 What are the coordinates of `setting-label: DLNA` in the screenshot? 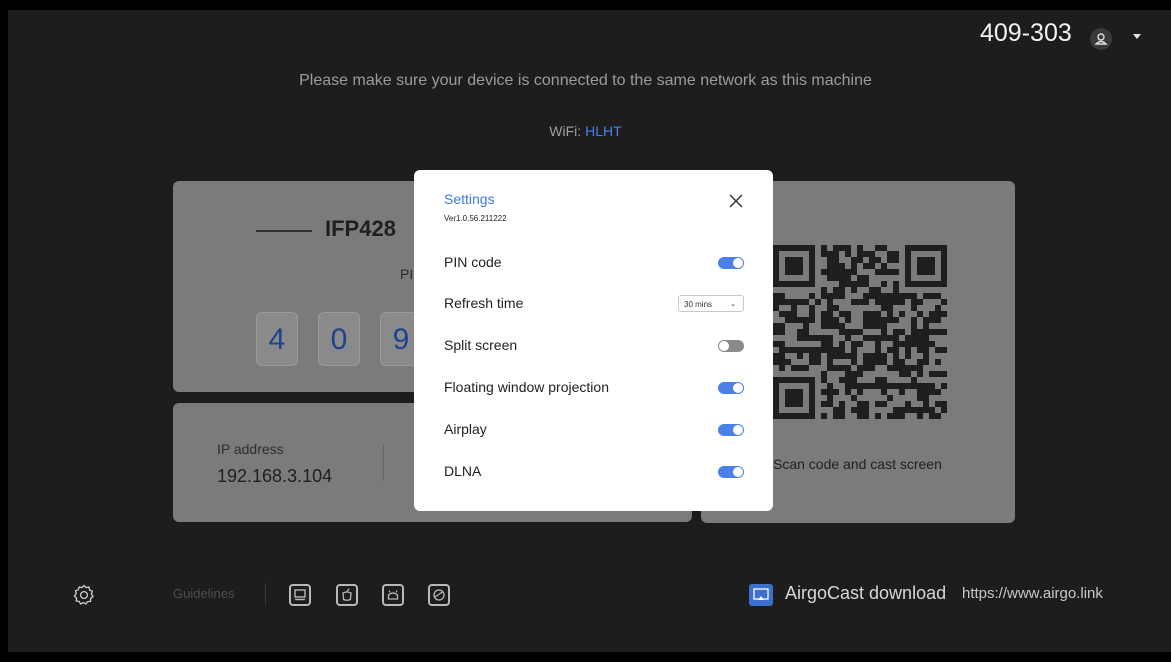 It's located at (463, 471).